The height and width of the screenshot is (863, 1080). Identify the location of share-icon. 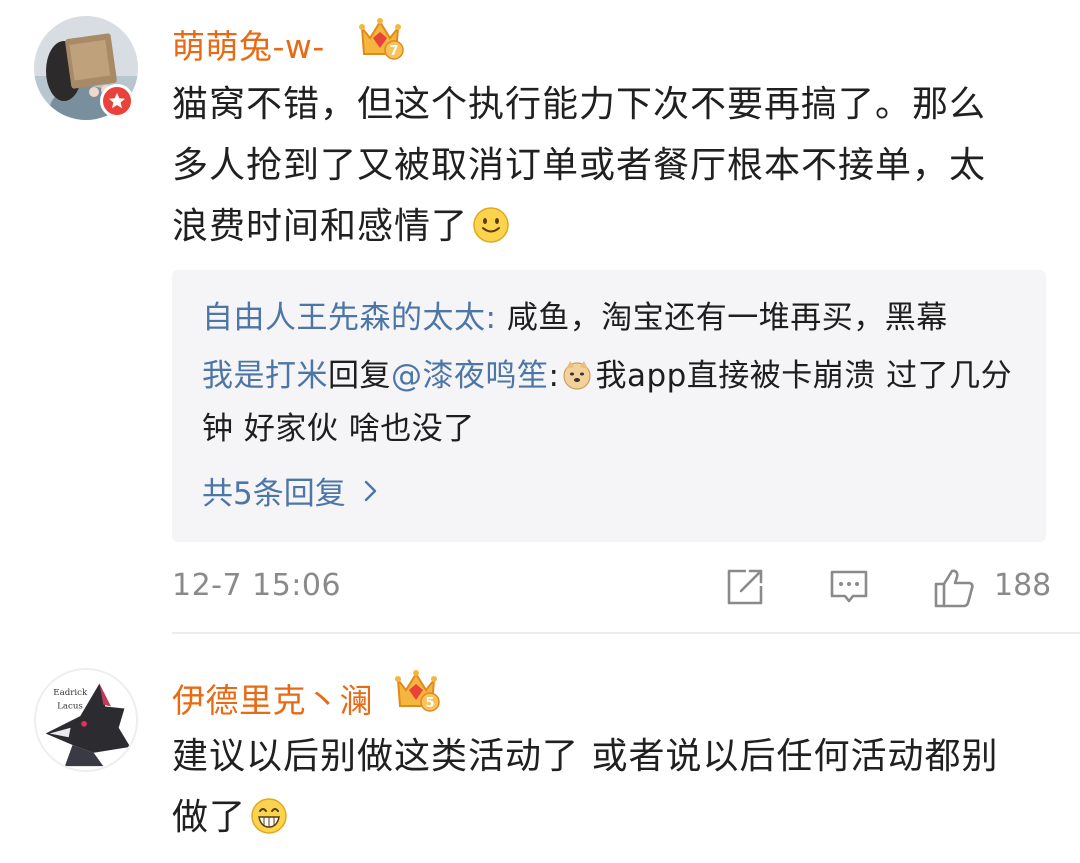
(745, 587).